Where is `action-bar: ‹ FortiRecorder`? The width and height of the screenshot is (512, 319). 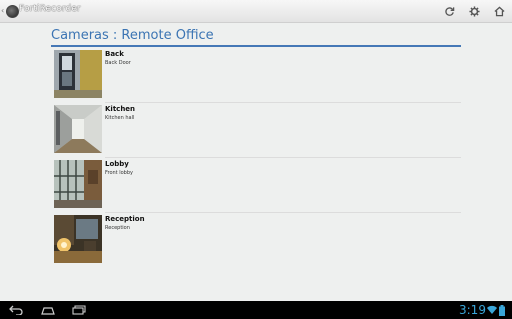 action-bar: ‹ FortiRecorder is located at coordinates (256, 11).